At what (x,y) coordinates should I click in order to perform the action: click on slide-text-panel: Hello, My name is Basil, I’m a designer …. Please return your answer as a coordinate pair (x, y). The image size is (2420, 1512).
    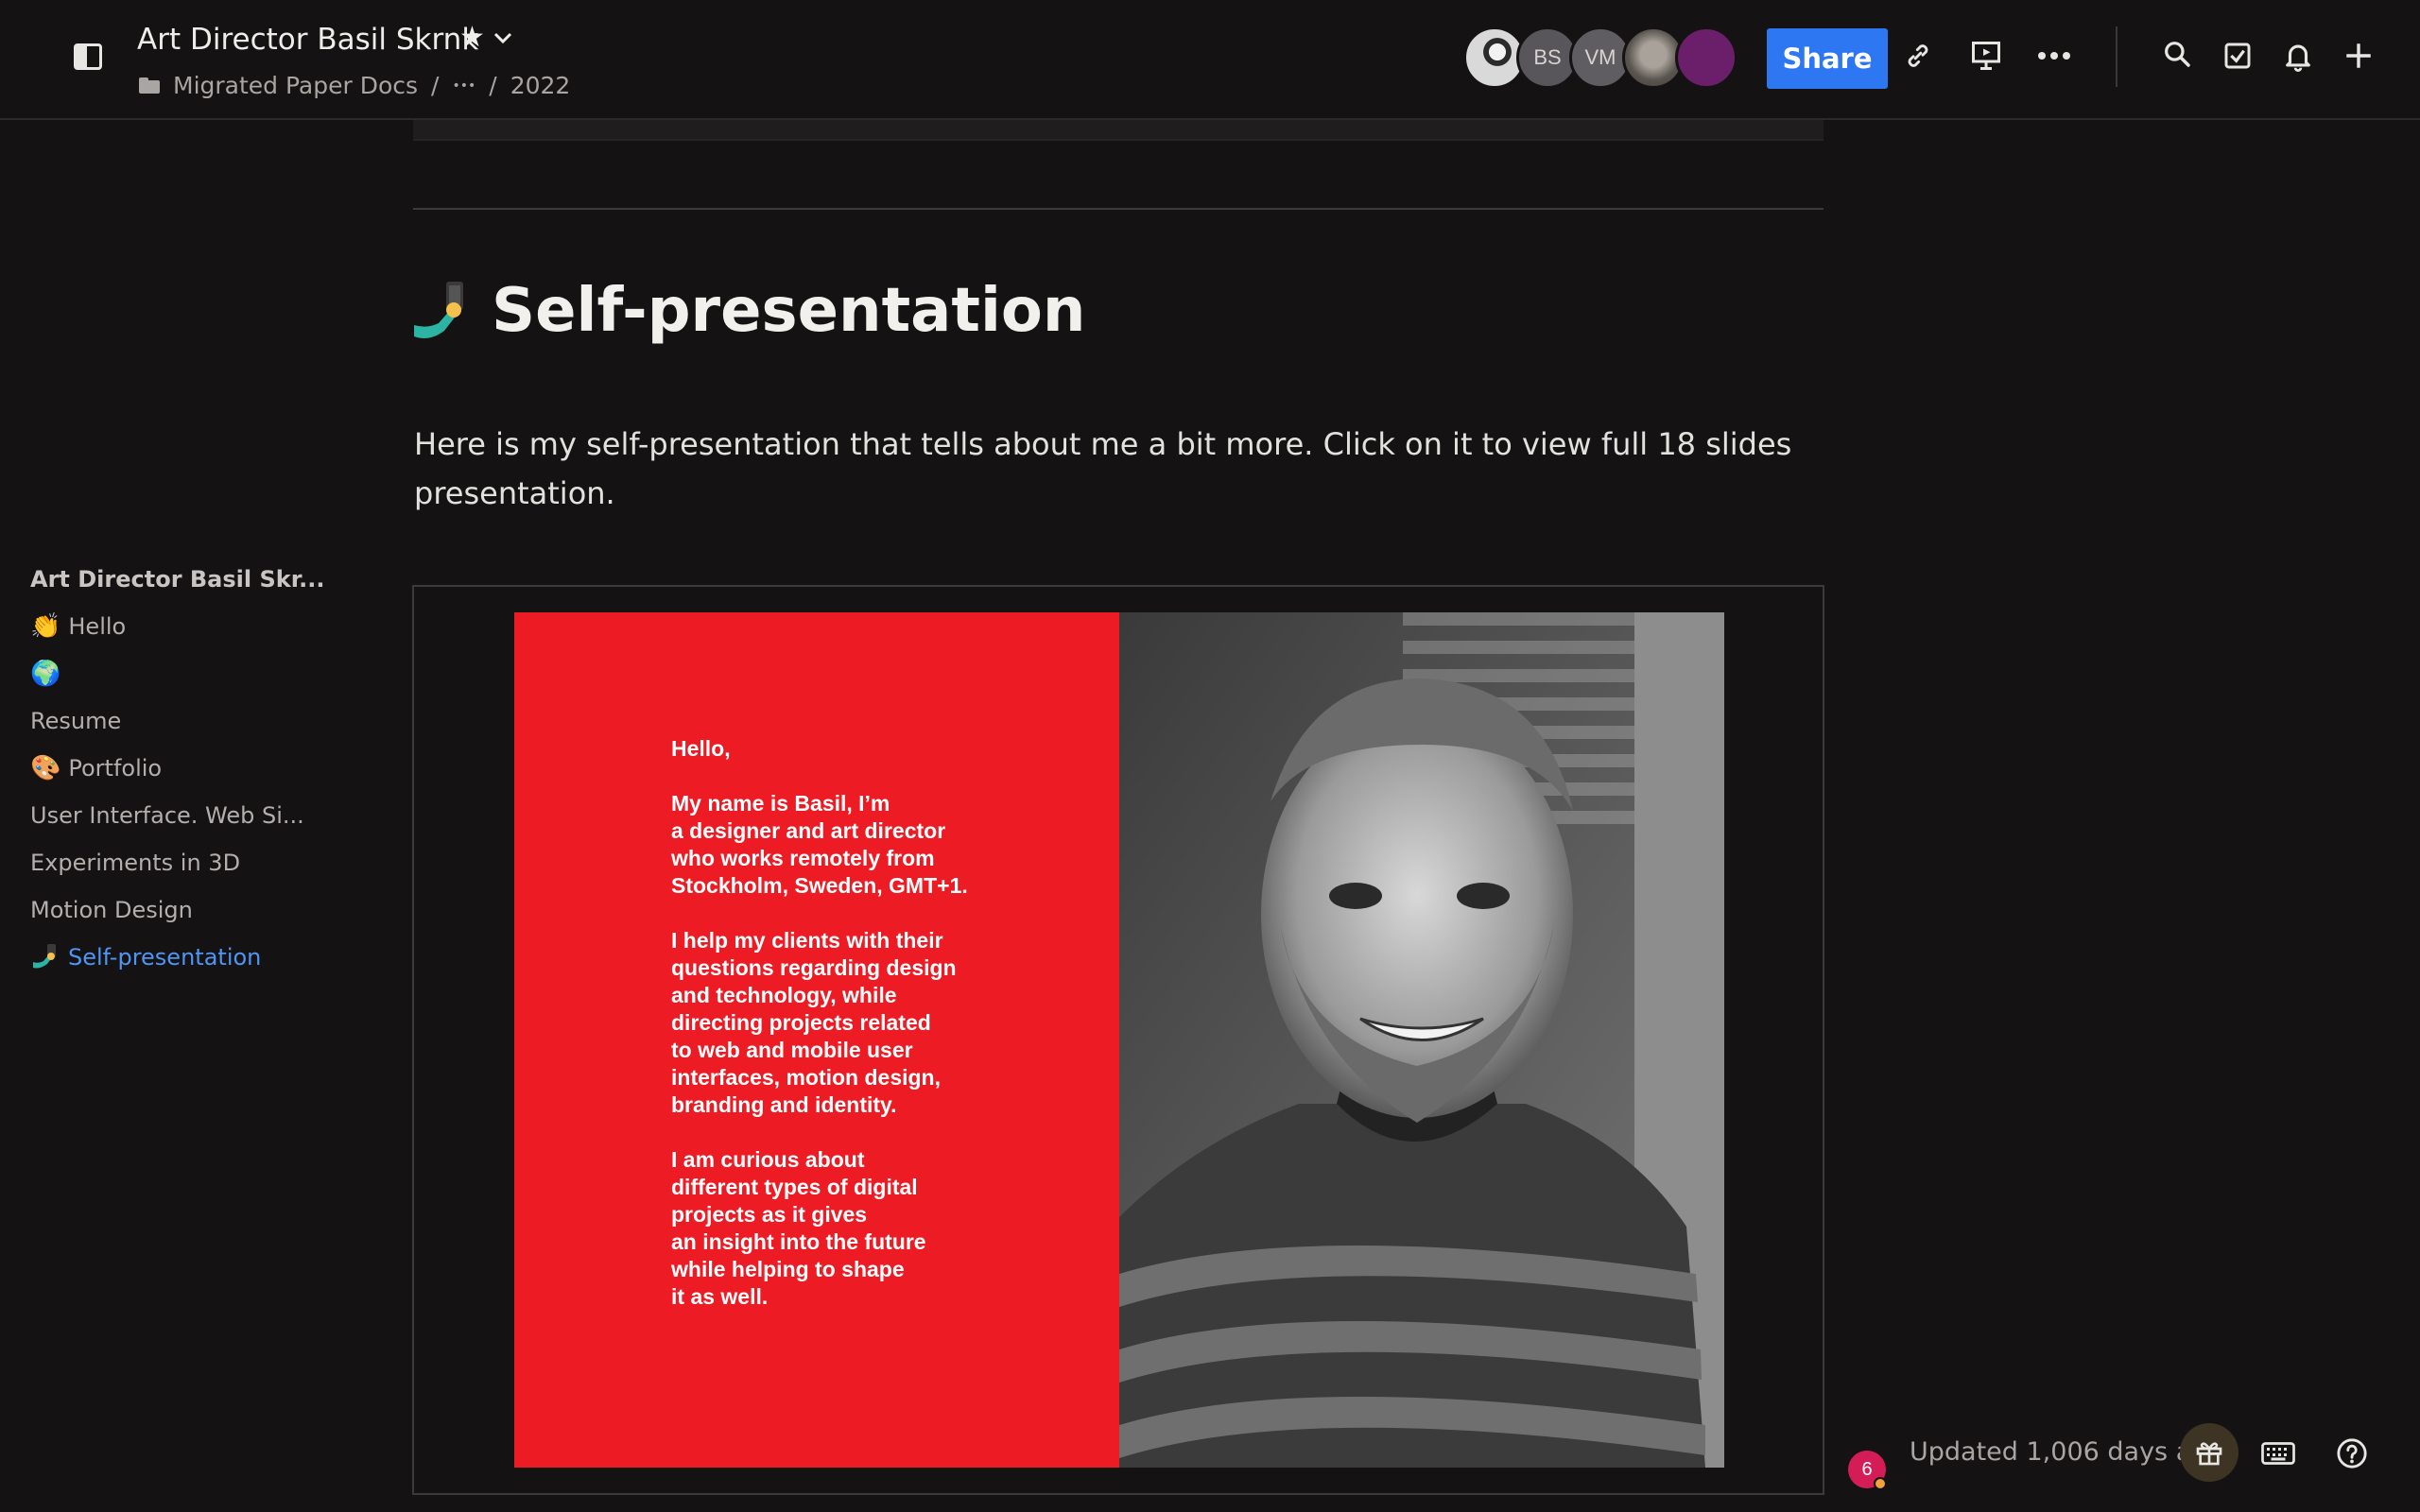
    Looking at the image, I should click on (817, 1040).